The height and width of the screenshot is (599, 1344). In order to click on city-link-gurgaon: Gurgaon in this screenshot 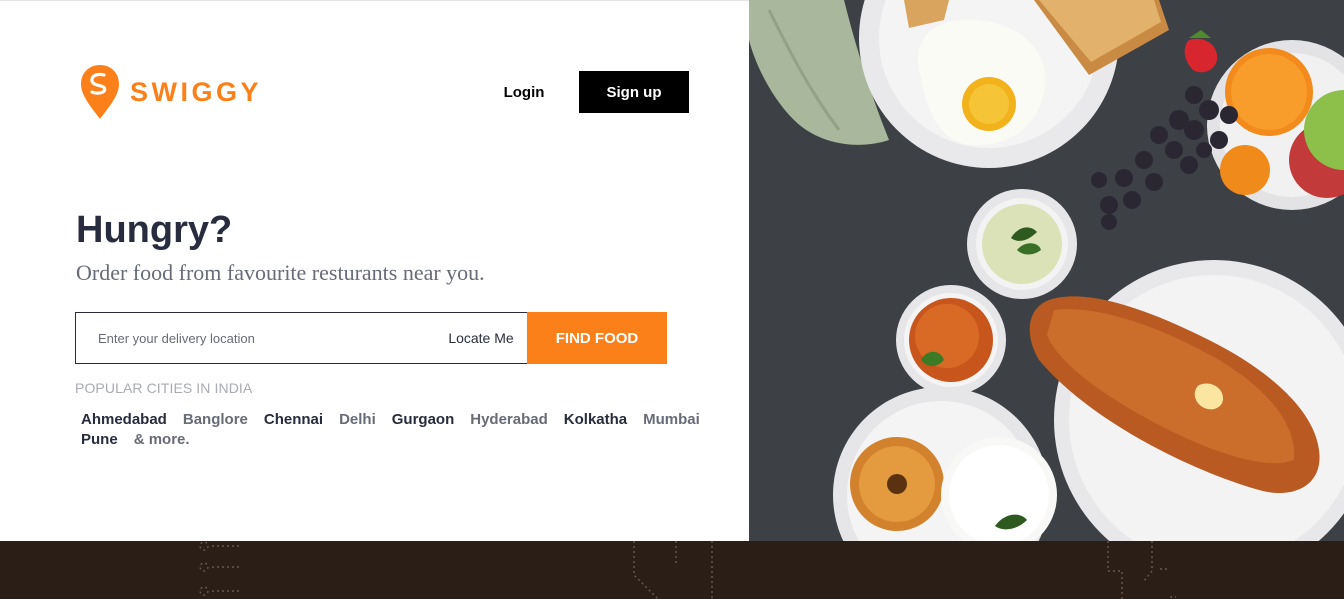, I will do `click(423, 420)`.